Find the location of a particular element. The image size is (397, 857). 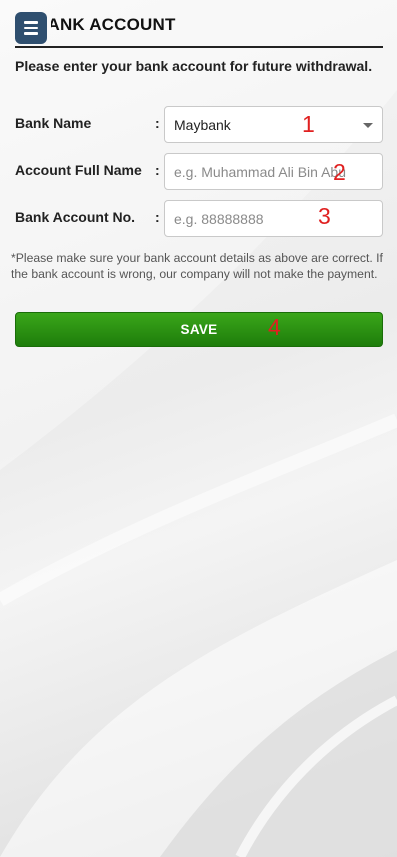

annotation-marker-2: 2 is located at coordinates (339, 172).